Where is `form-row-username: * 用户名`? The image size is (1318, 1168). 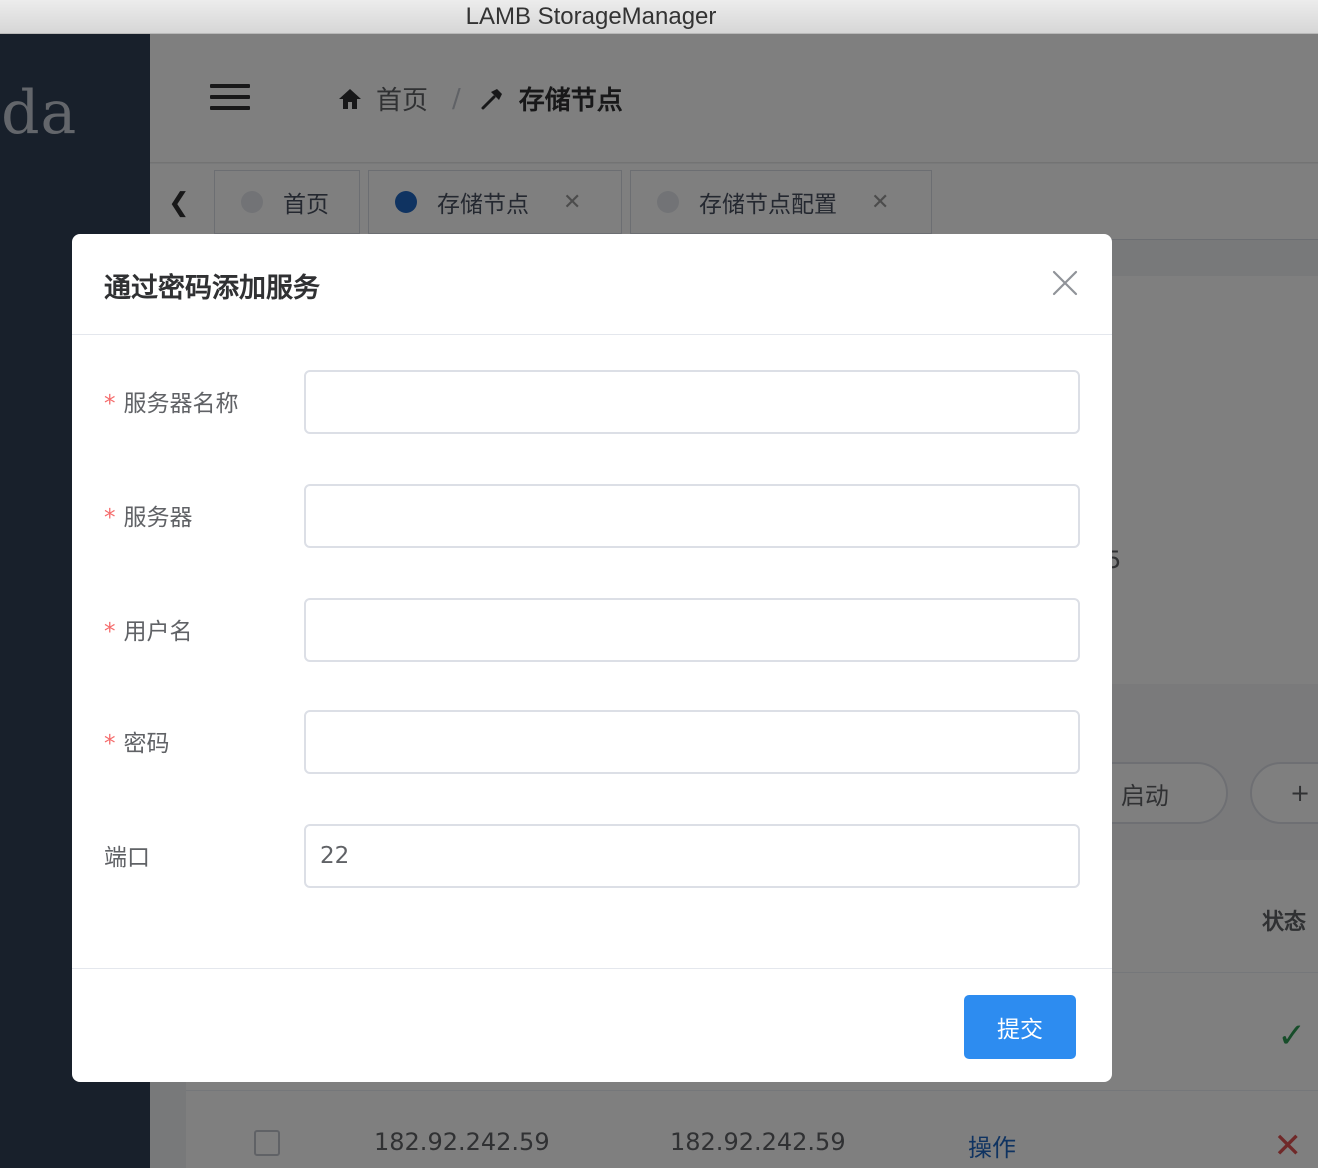 form-row-username: * 用户名 is located at coordinates (592, 630).